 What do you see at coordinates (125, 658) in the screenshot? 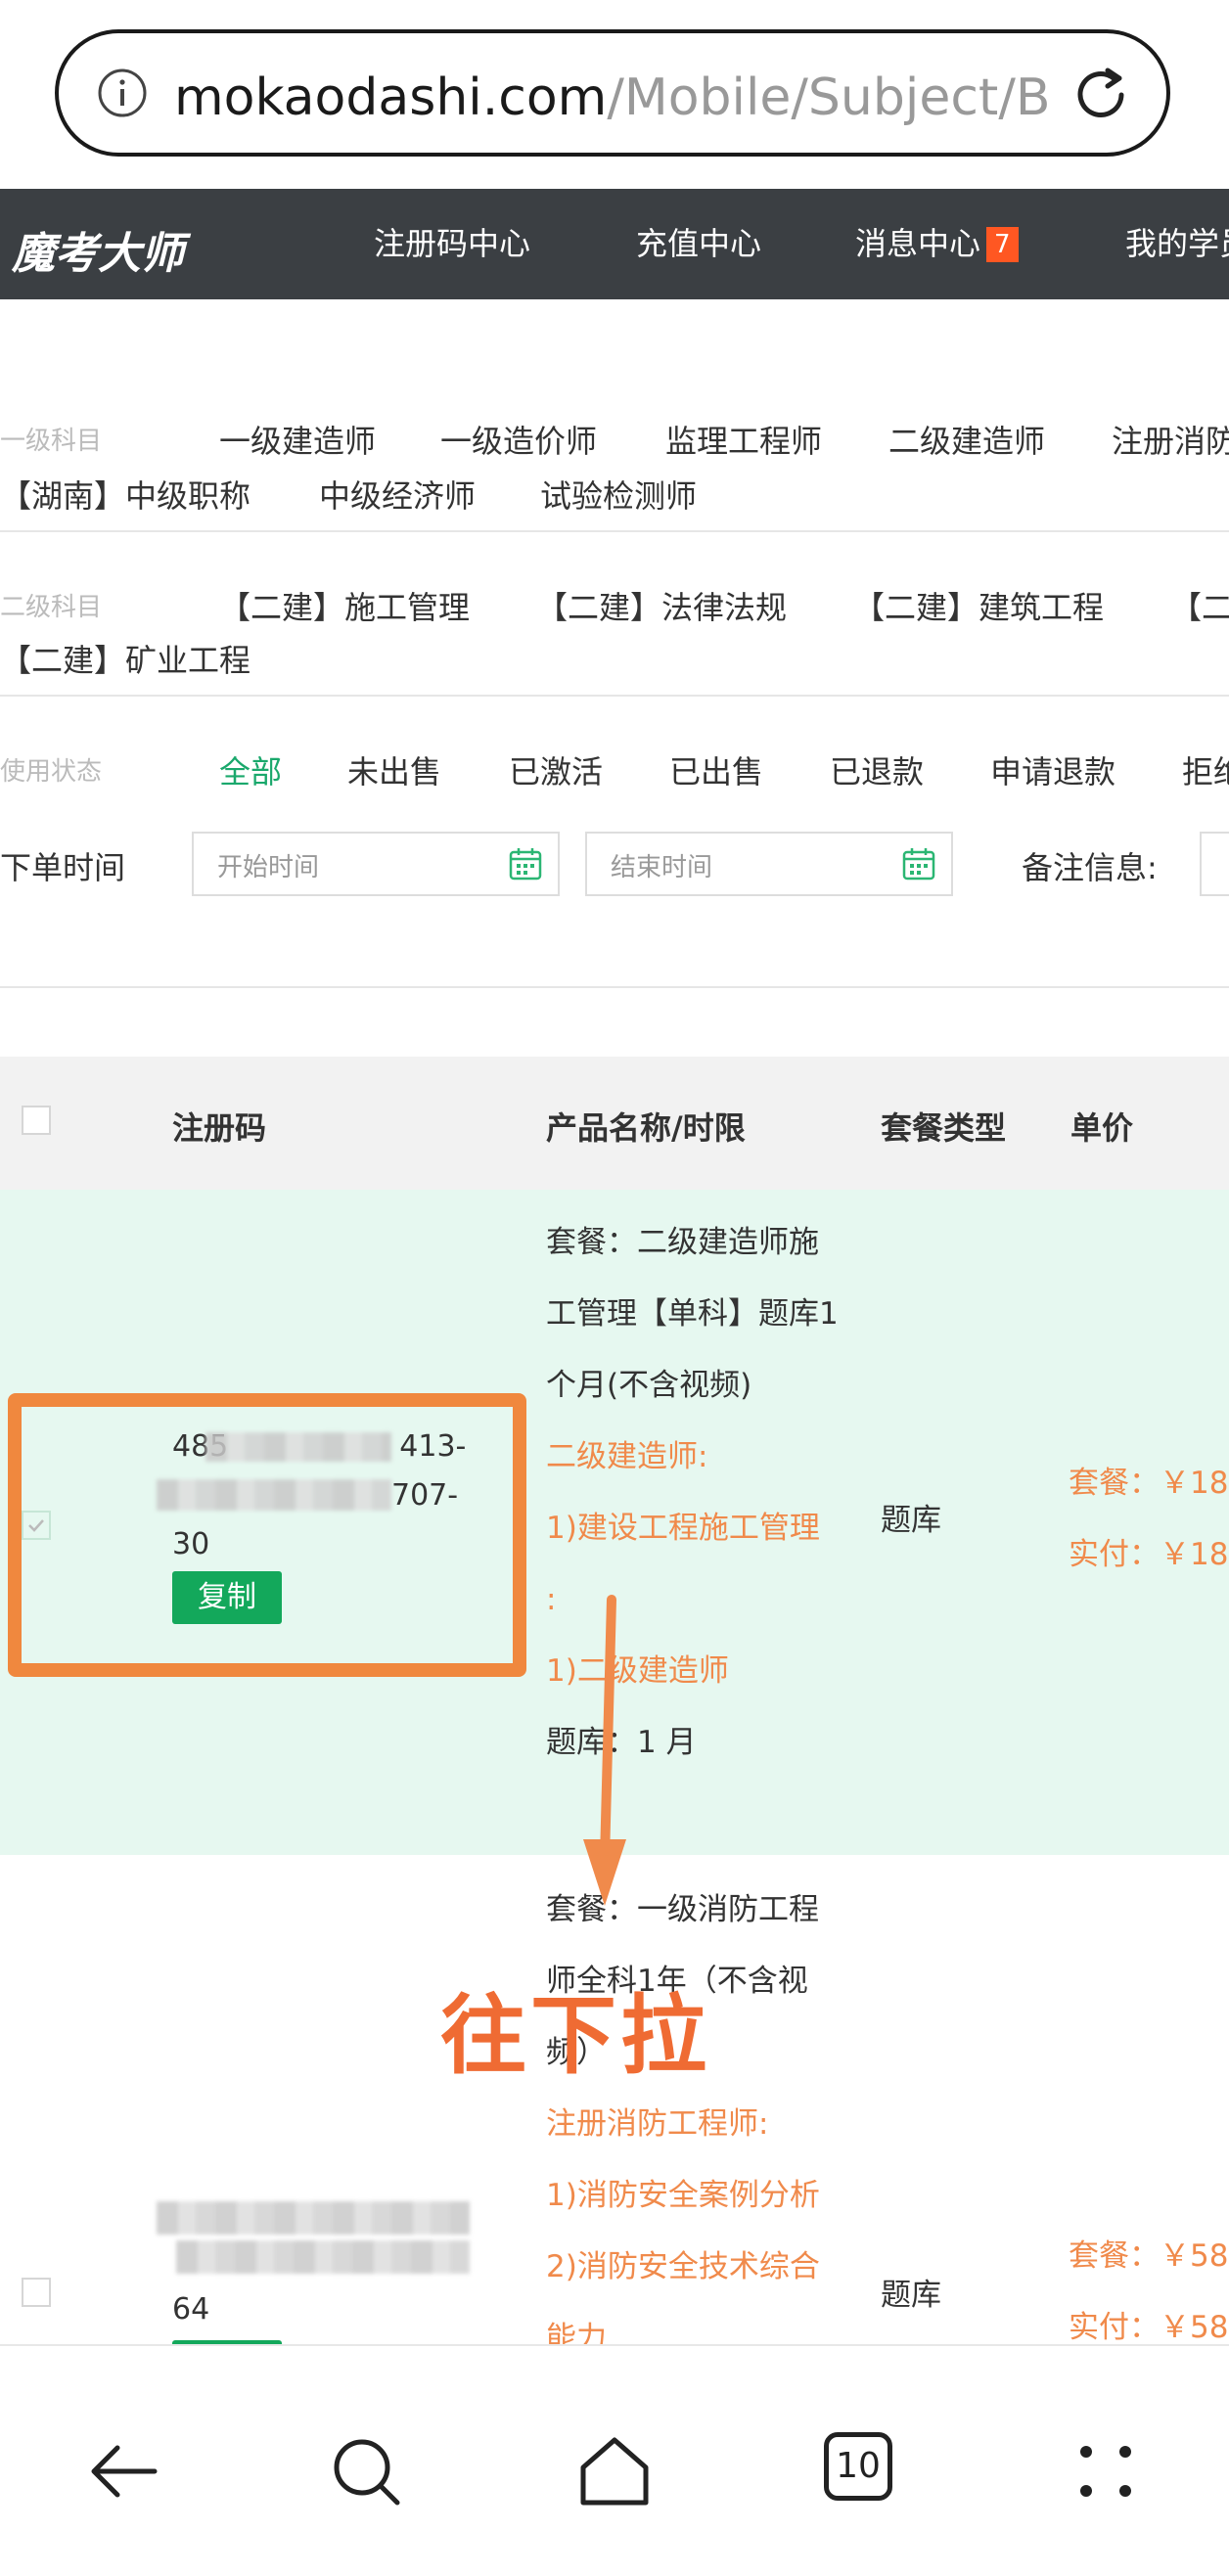
I see `level2-item: 【二建】矿业工程` at bounding box center [125, 658].